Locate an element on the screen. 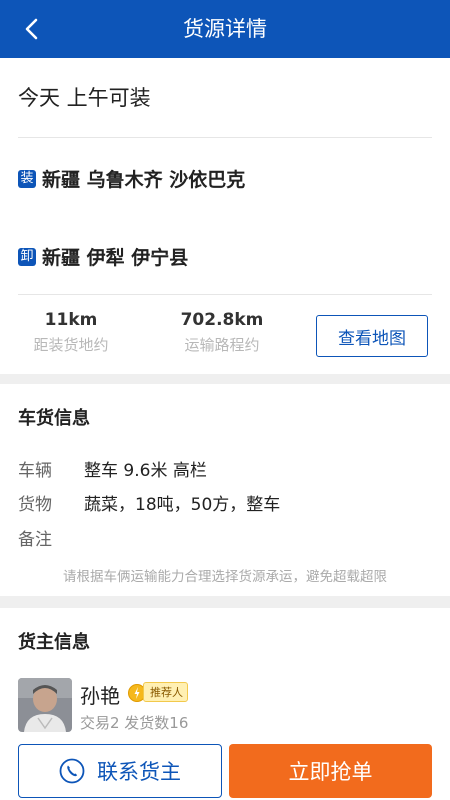 The image size is (450, 800). unload-tag-icon: 卸 is located at coordinates (27, 256).